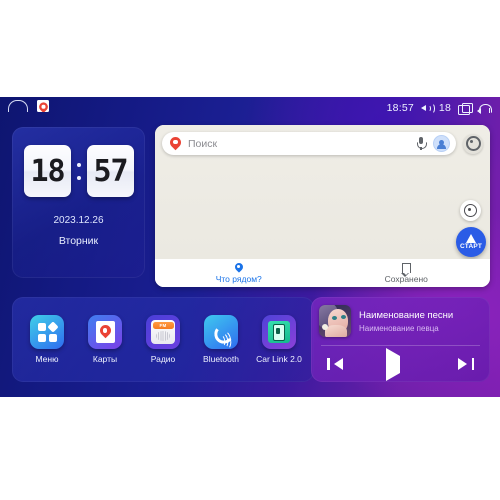  I want to click on app-maps: Карты, so click(105, 339).